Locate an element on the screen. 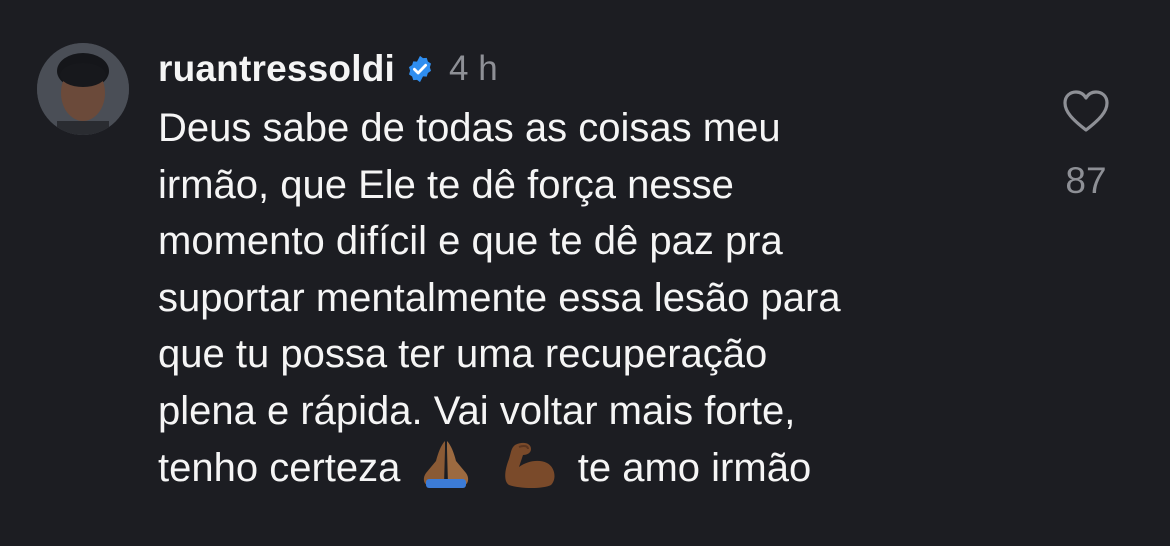 This screenshot has height=546, width=1170. comment-line: irmão, que Ele te dê força nesse is located at coordinates (446, 184).